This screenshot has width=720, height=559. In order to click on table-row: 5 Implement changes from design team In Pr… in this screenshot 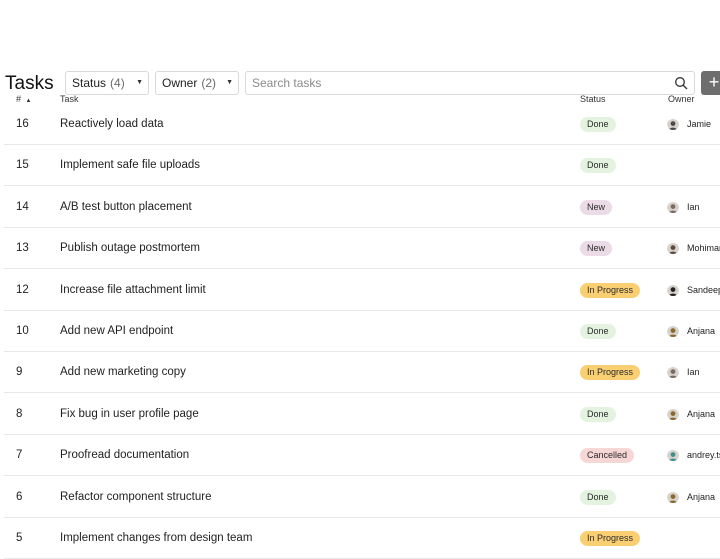, I will do `click(362, 538)`.